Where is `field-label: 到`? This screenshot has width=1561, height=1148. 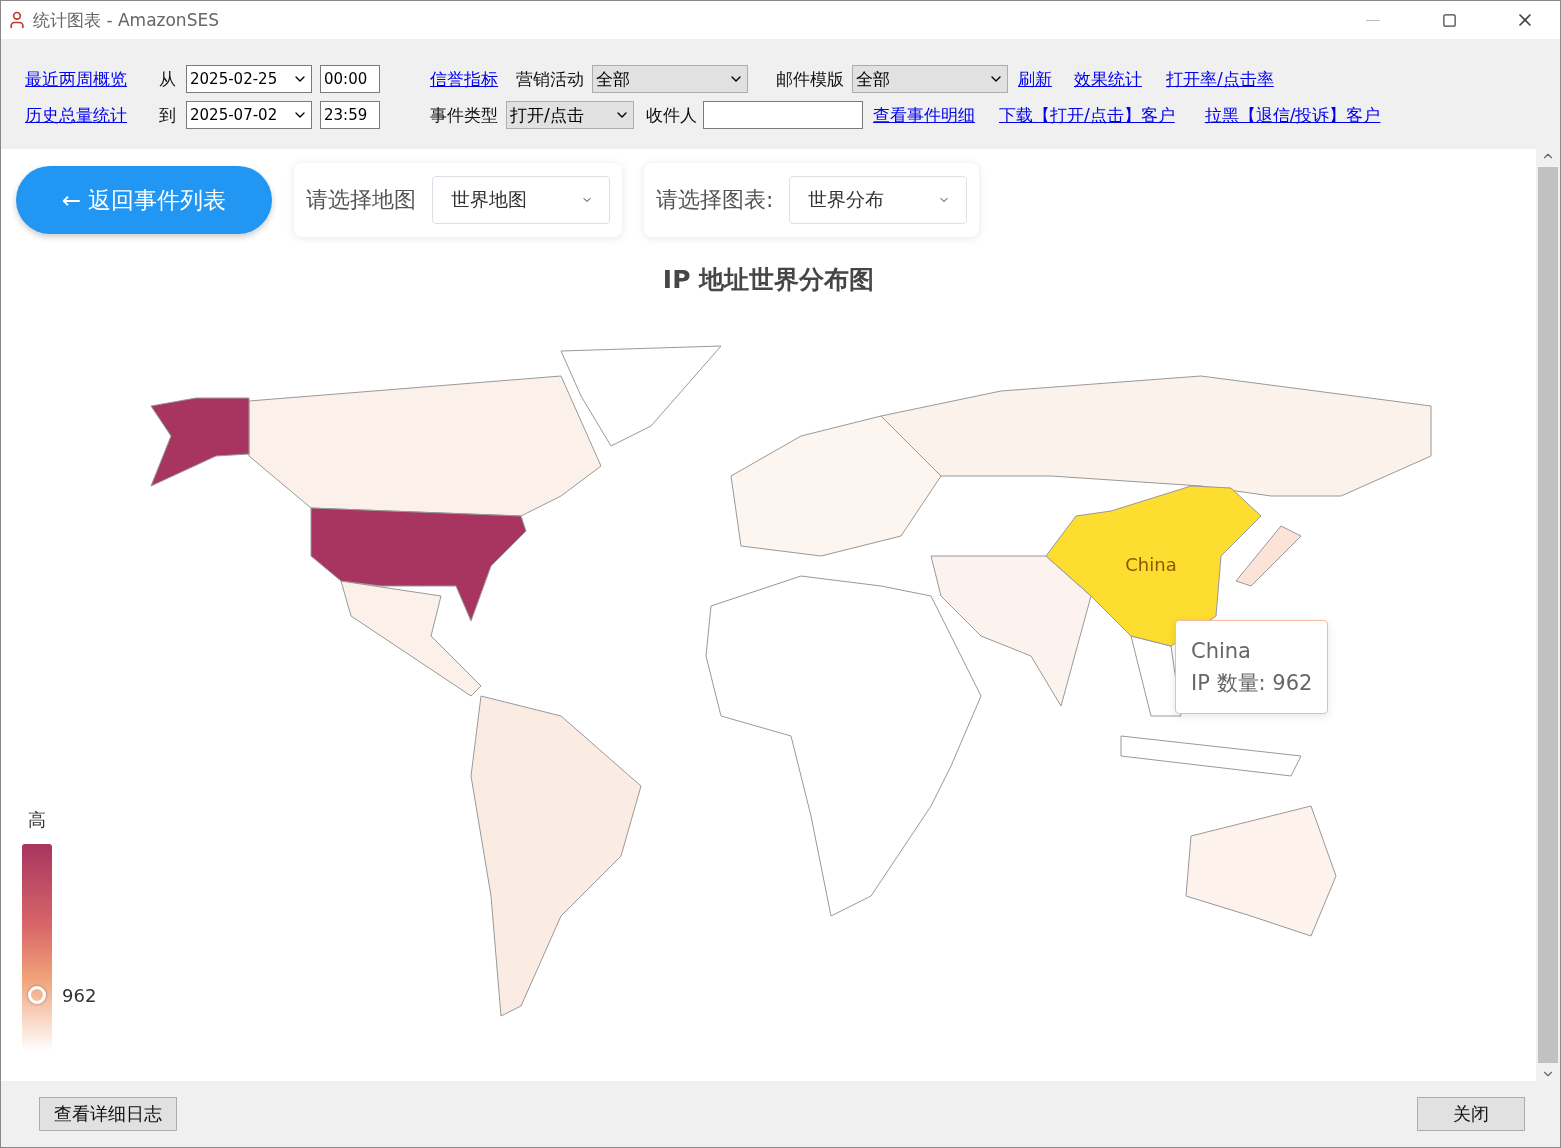
field-label: 到 is located at coordinates (167, 115).